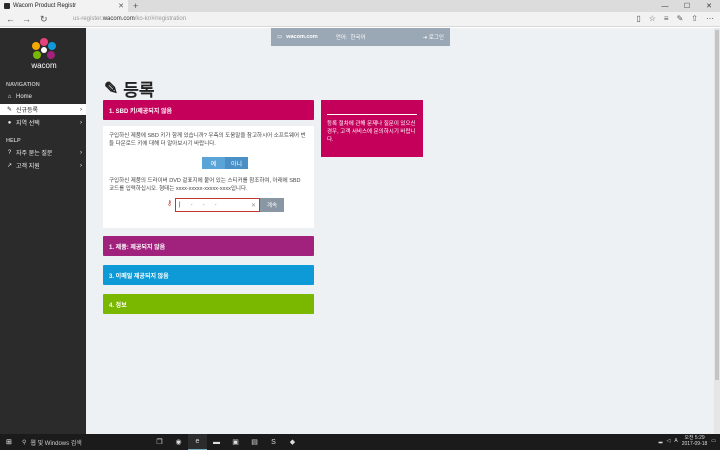  What do you see at coordinates (208, 304) in the screenshot?
I see `step-info-header: 4. 정보` at bounding box center [208, 304].